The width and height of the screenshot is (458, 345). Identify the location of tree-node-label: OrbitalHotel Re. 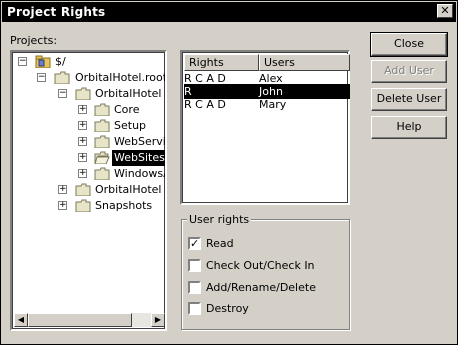
(130, 189).